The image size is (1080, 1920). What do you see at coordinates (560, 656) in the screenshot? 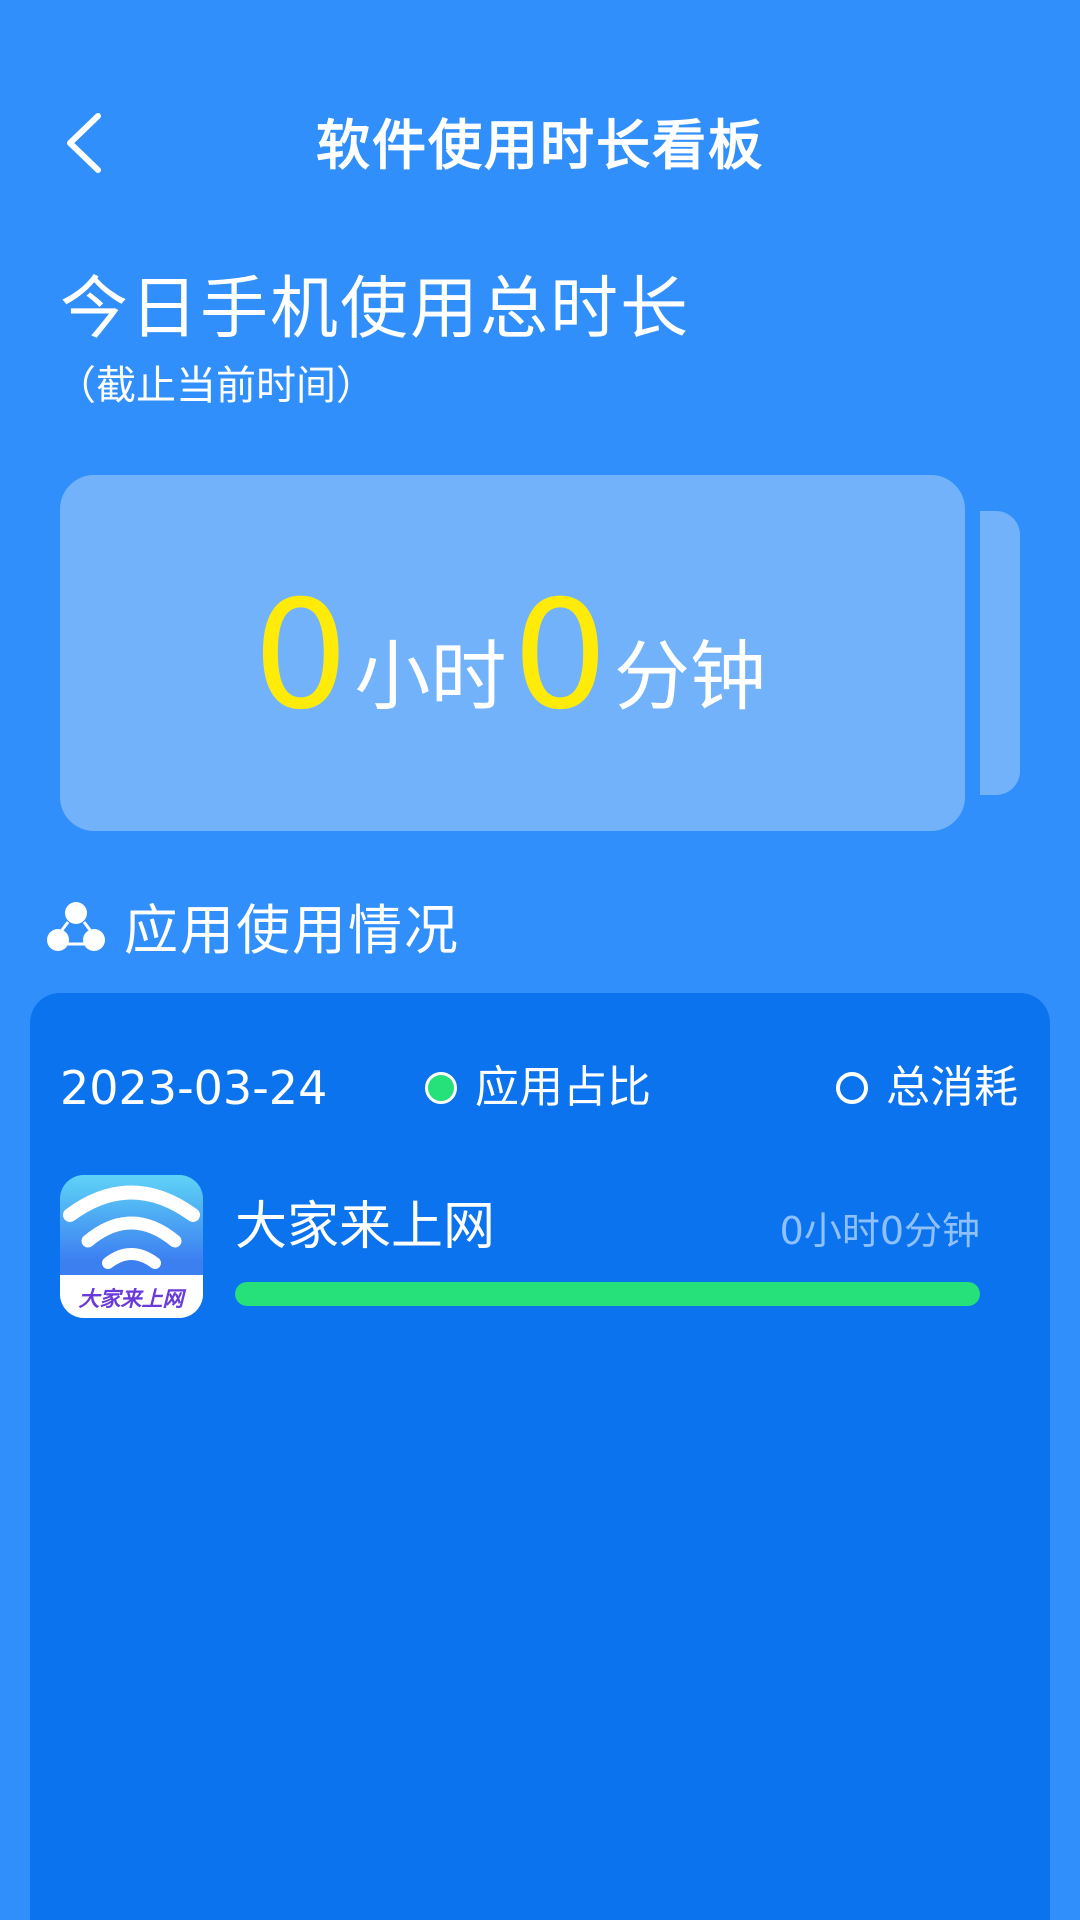
I see `minutes-value: 0` at bounding box center [560, 656].